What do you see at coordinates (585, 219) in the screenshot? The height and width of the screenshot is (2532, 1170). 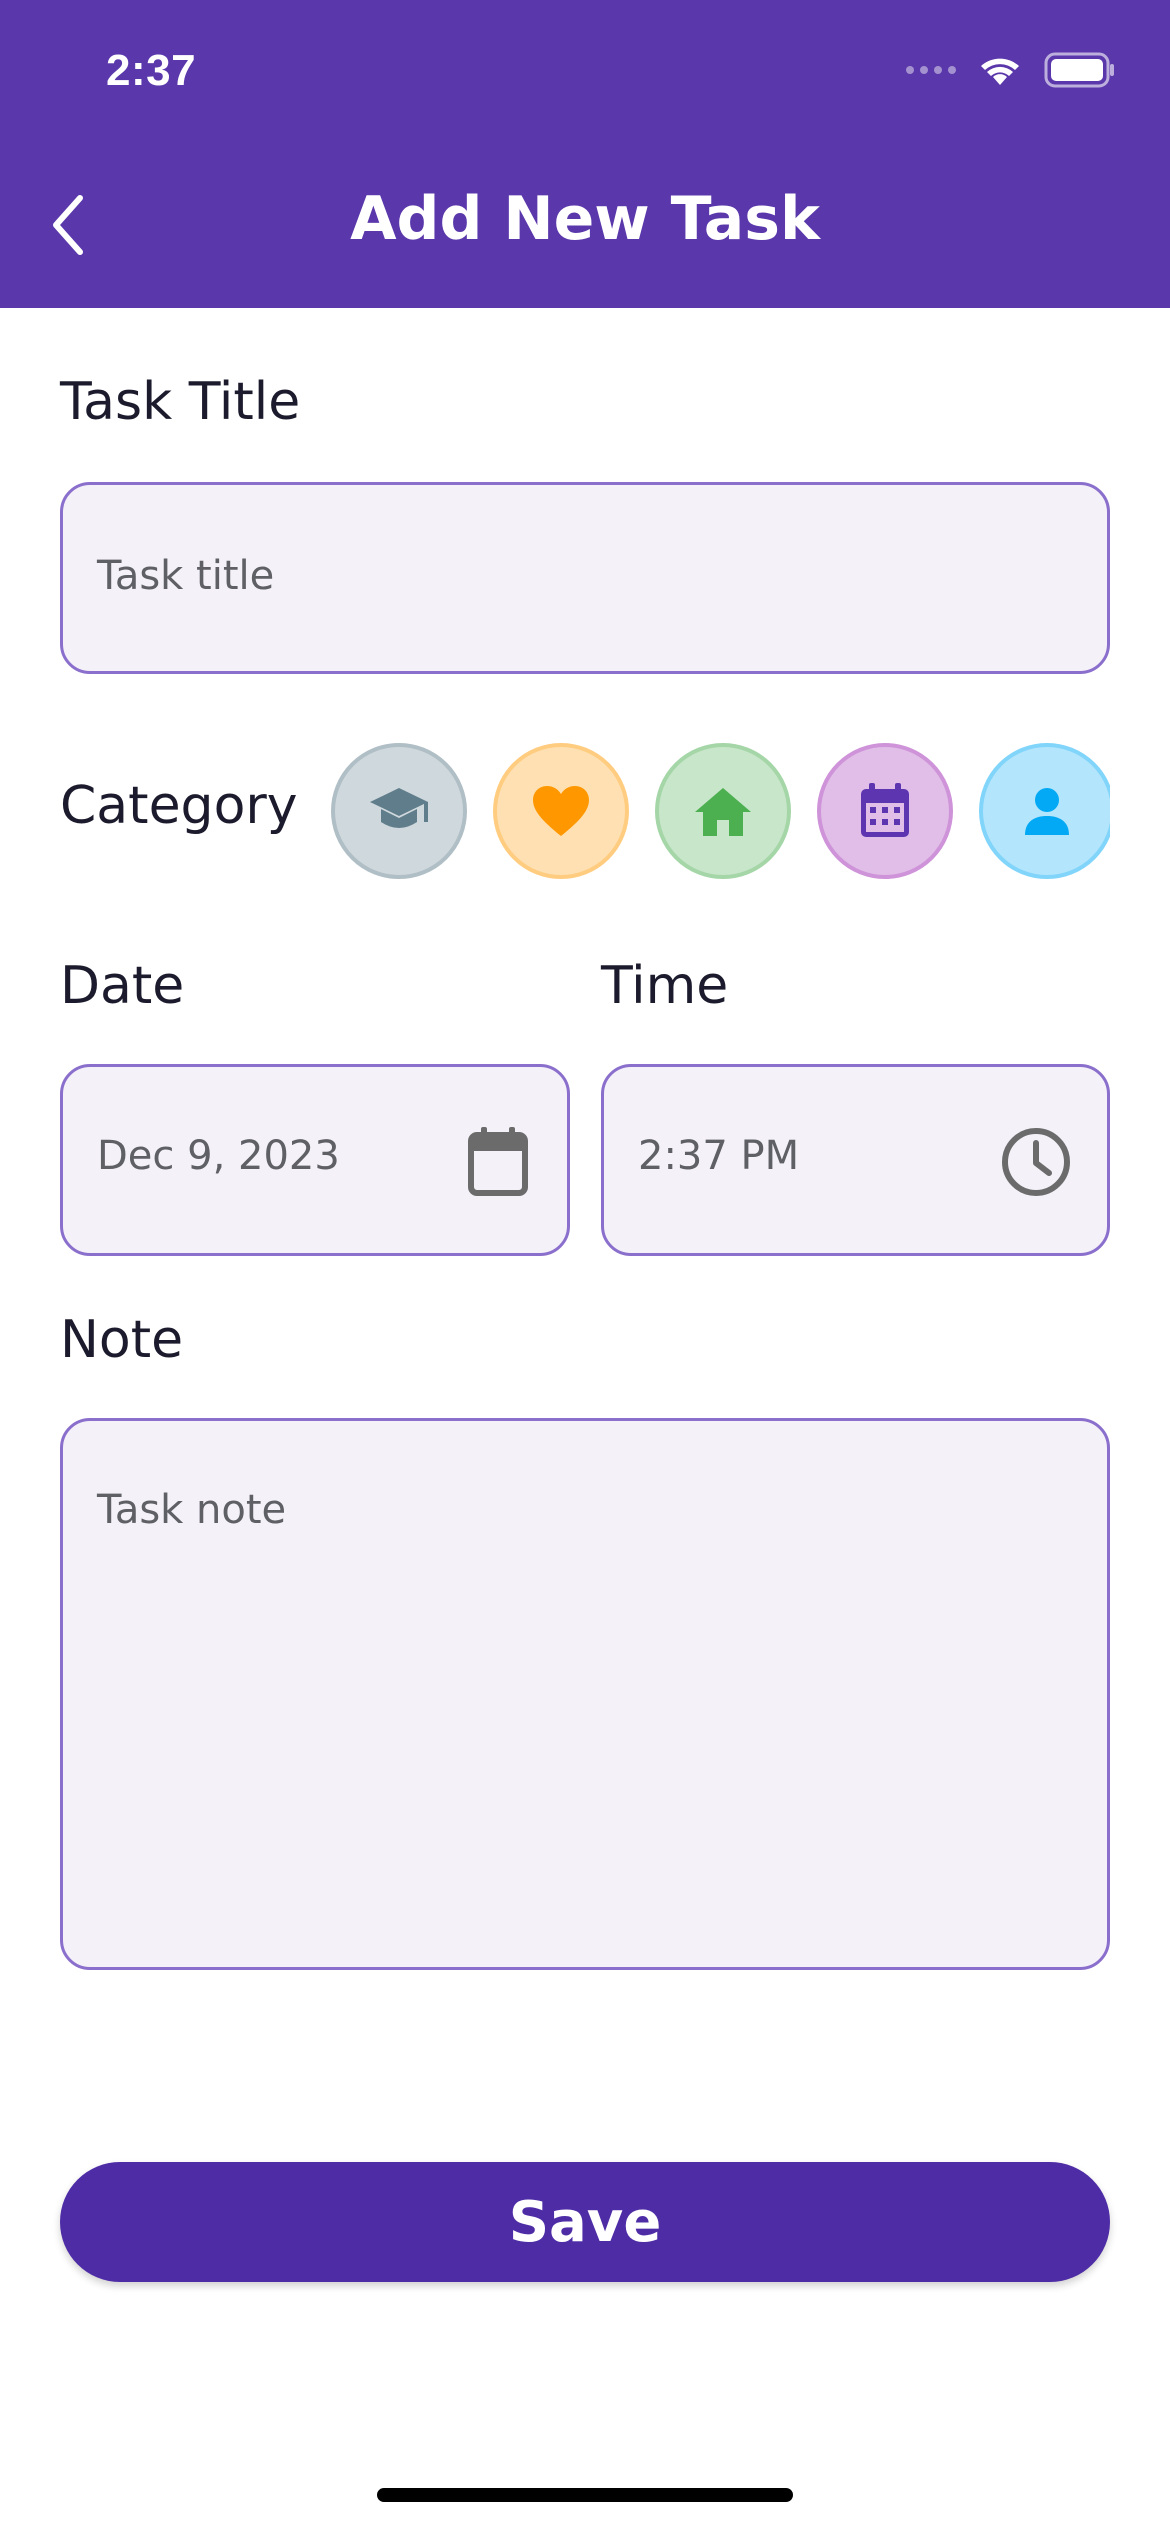 I see `page-title: Add New Task` at bounding box center [585, 219].